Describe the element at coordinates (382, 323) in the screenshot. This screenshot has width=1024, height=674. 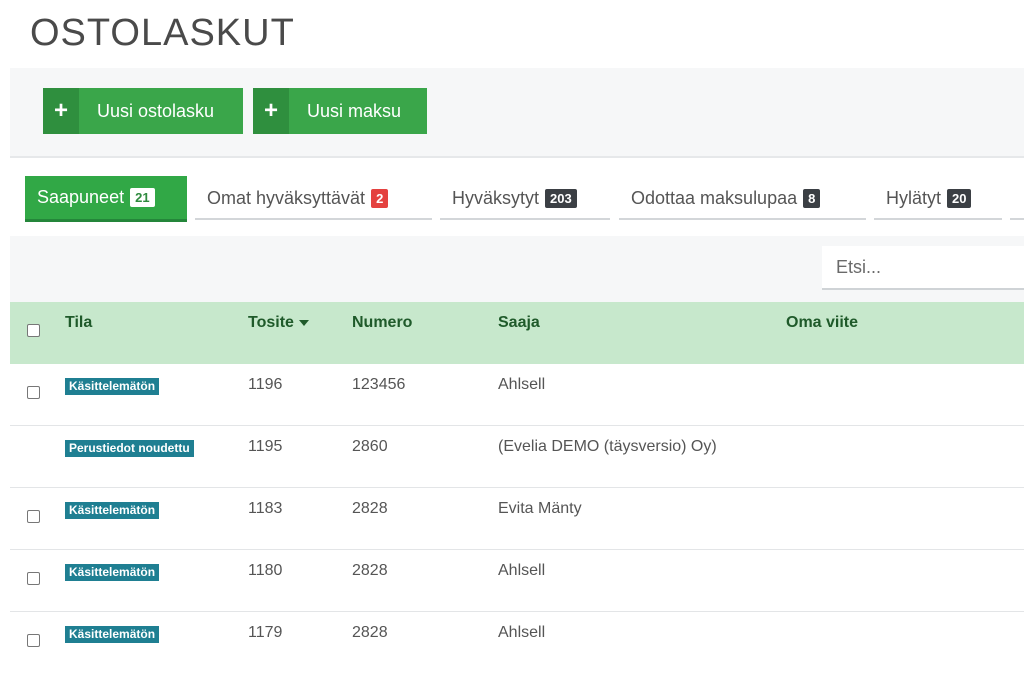
I see `column-header-numero: Numero` at that location.